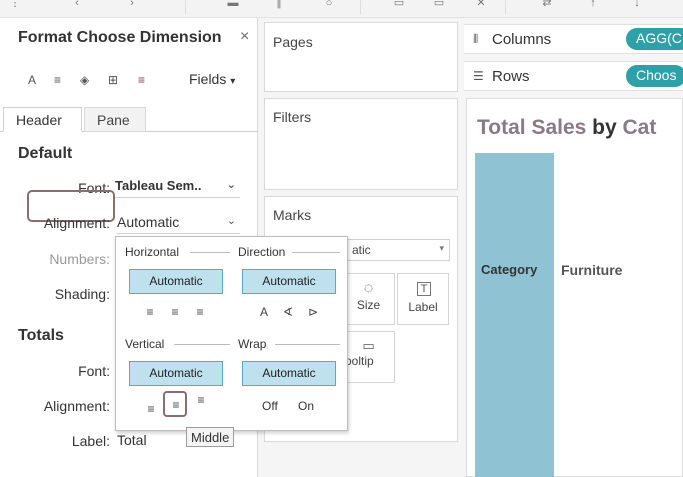  Describe the element at coordinates (292, 117) in the screenshot. I see `filters-title: Filters` at that location.